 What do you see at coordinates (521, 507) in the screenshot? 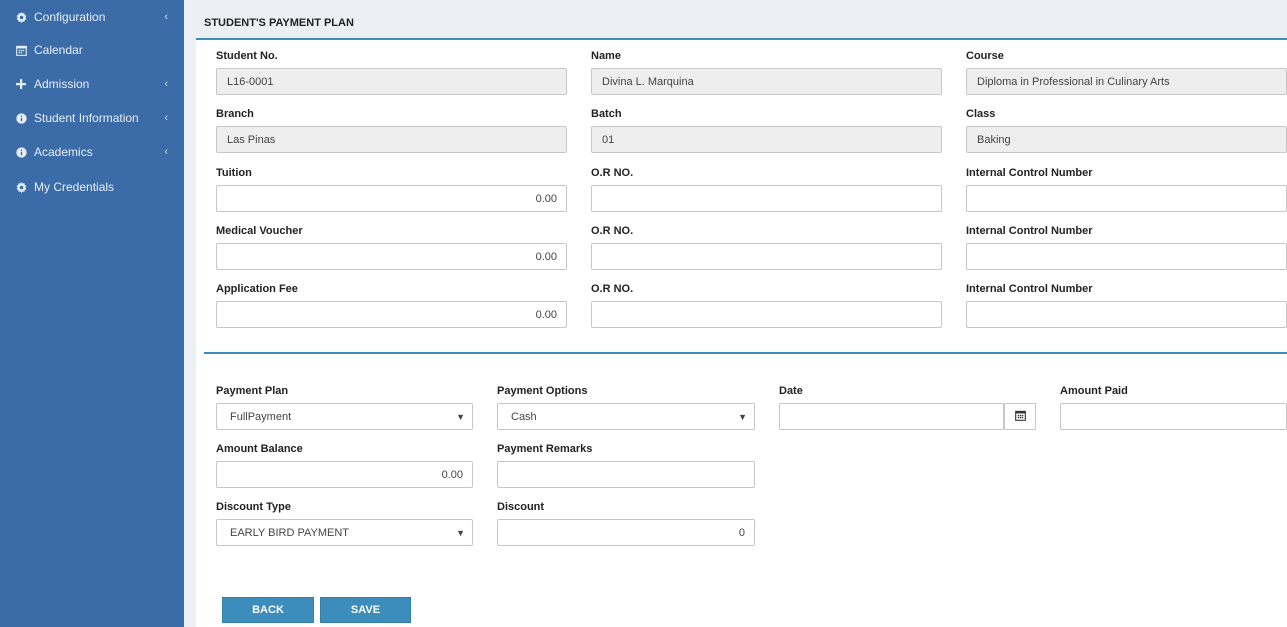
I see `discount-label: Discount` at bounding box center [521, 507].